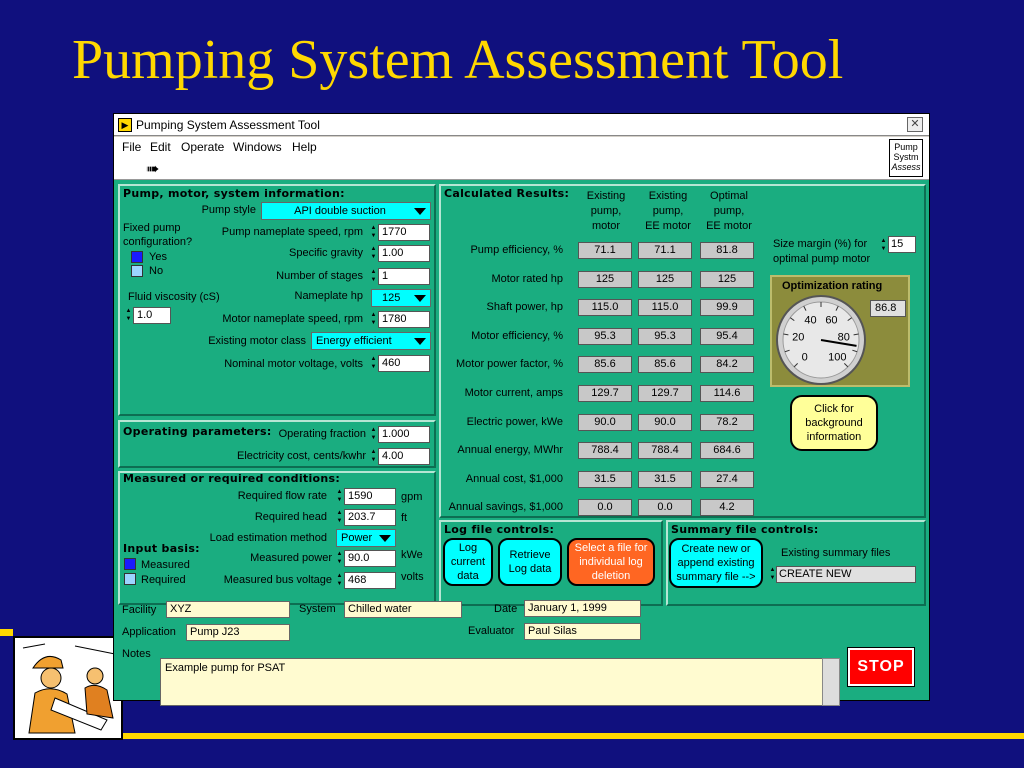 This screenshot has height=768, width=1024. What do you see at coordinates (412, 497) in the screenshot?
I see `flow-rate-unit: gpm` at bounding box center [412, 497].